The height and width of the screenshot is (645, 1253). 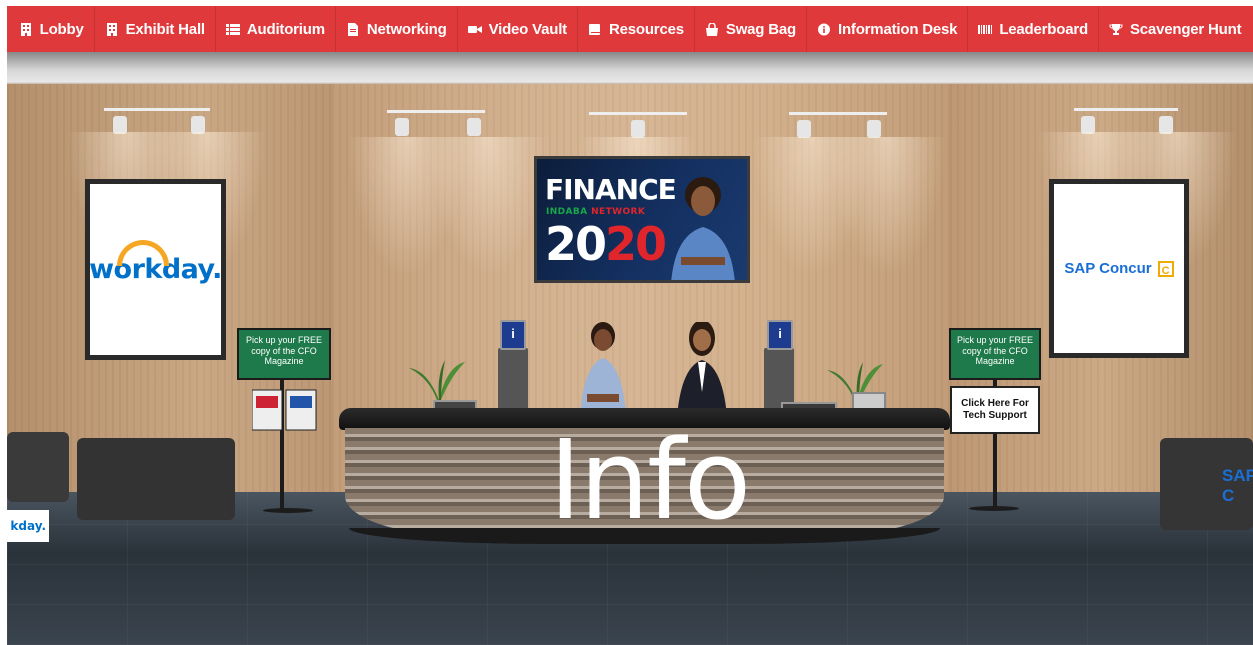 I want to click on video-camera-icon, so click(x=474, y=29).